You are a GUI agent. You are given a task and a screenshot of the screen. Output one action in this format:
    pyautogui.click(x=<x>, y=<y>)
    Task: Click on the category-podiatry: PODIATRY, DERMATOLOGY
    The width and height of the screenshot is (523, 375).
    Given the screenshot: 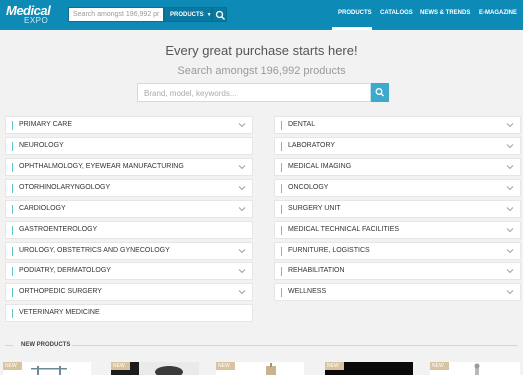 What is the action you would take?
    pyautogui.click(x=129, y=271)
    